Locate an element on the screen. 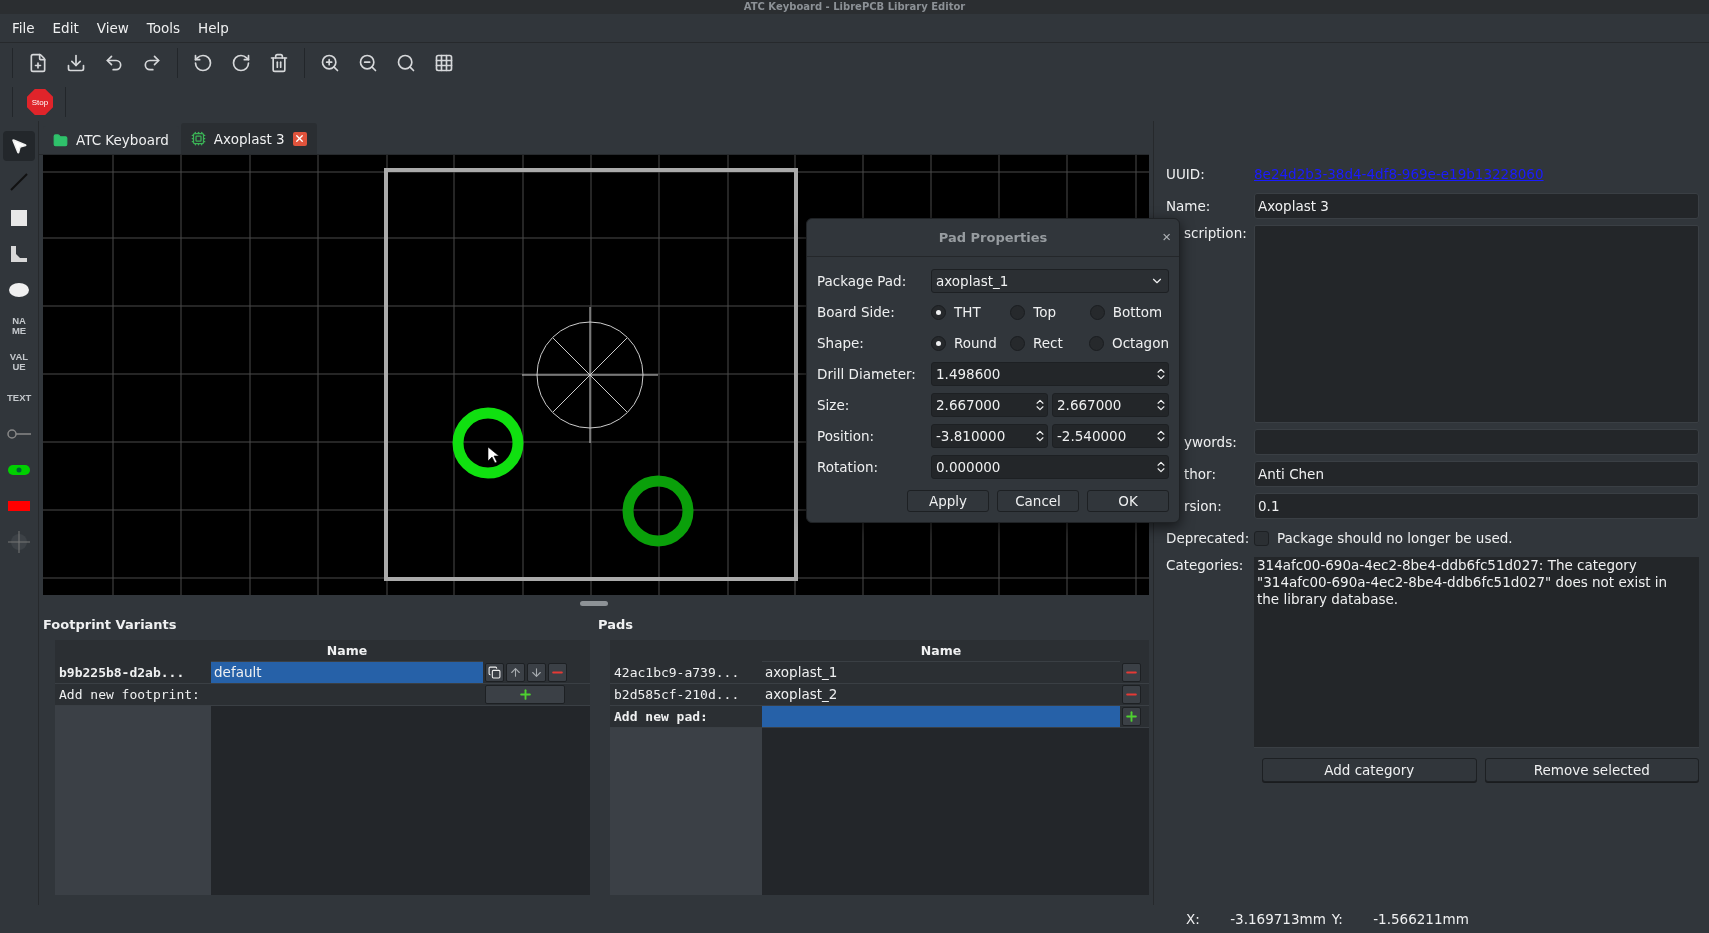 The height and width of the screenshot is (933, 1709). menu-item: Help is located at coordinates (213, 28).